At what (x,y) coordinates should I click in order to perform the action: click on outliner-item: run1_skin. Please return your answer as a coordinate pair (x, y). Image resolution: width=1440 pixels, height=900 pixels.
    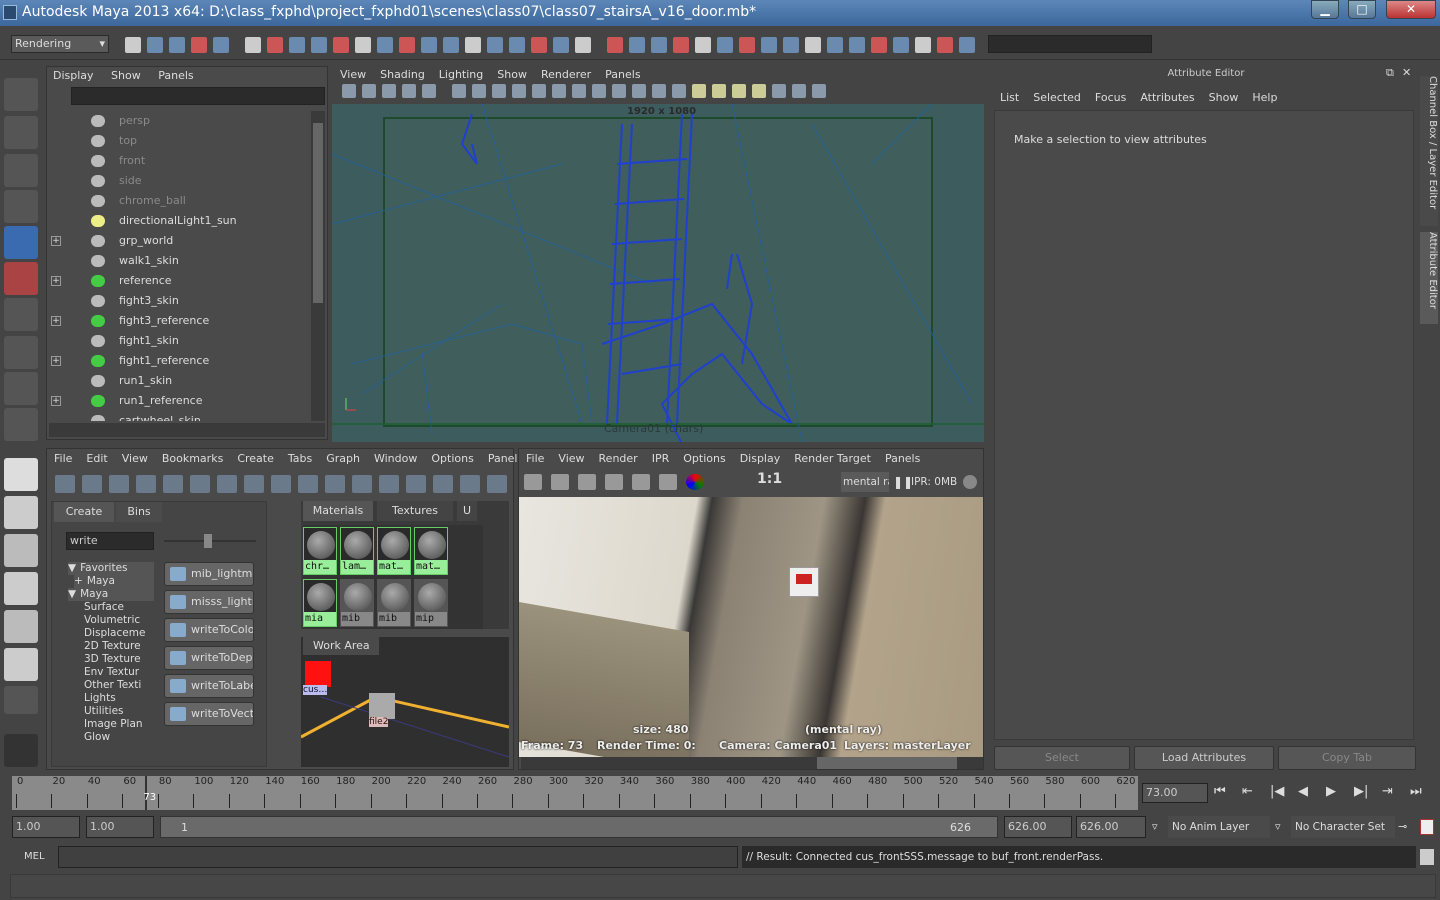
    Looking at the image, I should click on (178, 381).